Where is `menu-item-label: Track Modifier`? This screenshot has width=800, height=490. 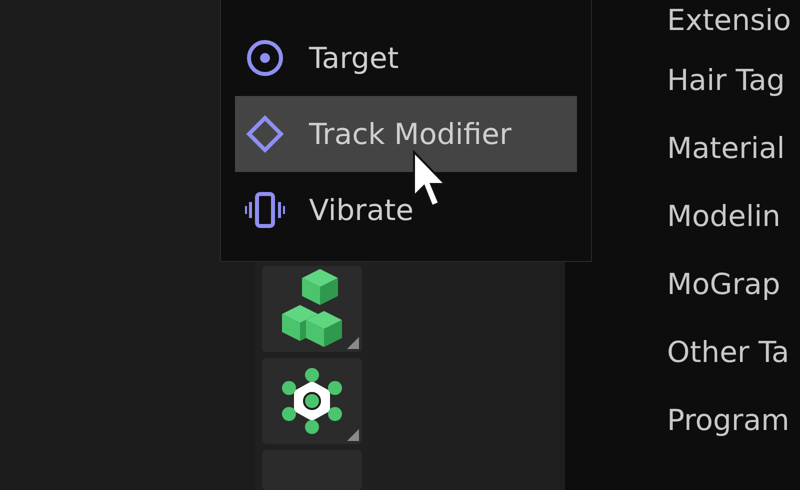
menu-item-label: Track Modifier is located at coordinates (410, 134).